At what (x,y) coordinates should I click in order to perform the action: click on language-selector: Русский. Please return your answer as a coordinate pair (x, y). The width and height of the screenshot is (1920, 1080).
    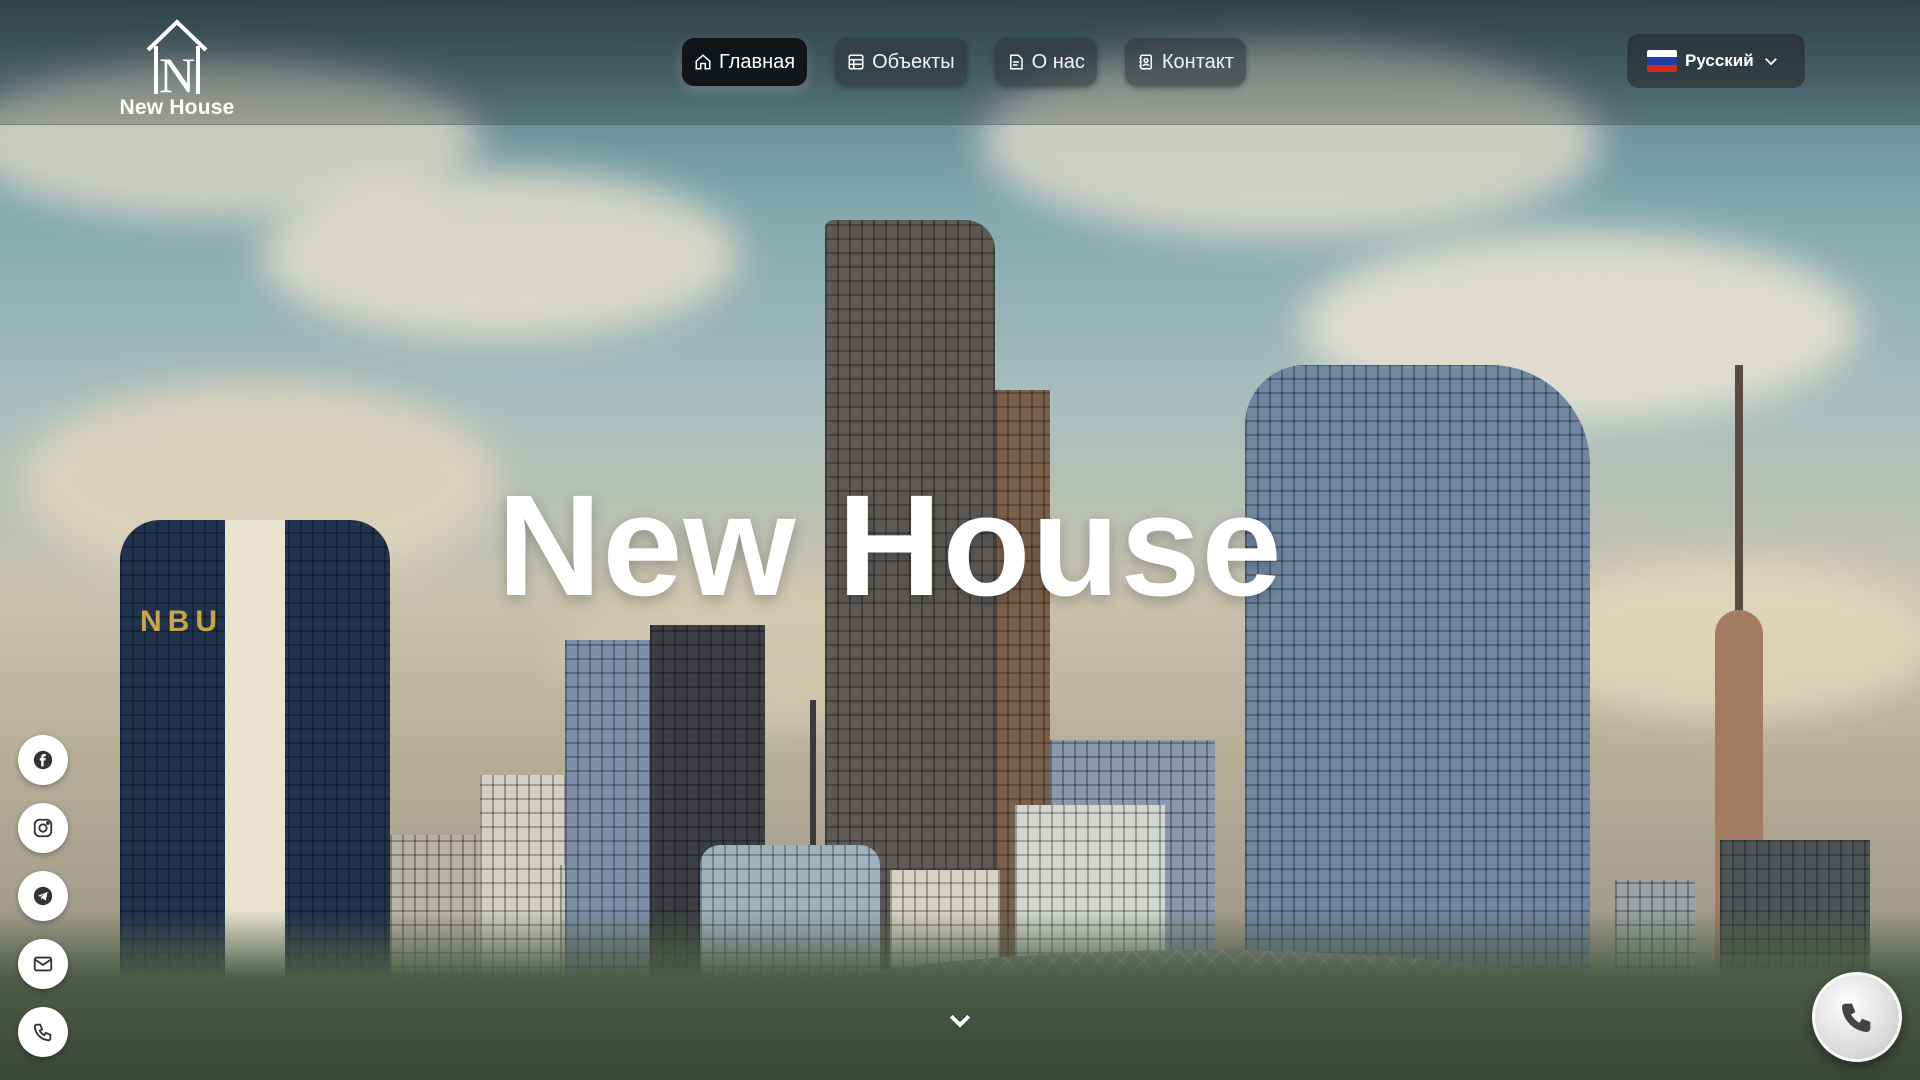
    Looking at the image, I should click on (1716, 61).